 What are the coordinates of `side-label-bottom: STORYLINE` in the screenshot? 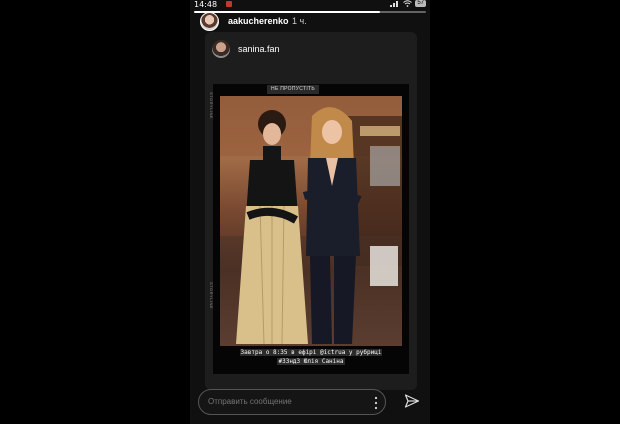 It's located at (211, 296).